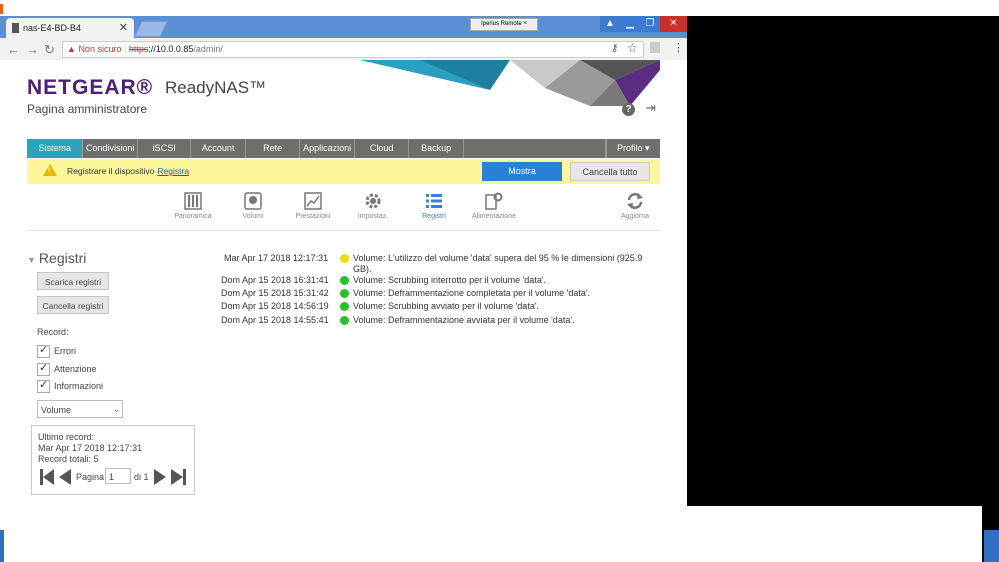 This screenshot has height=562, width=999. I want to click on record-label: Record:, so click(53, 332).